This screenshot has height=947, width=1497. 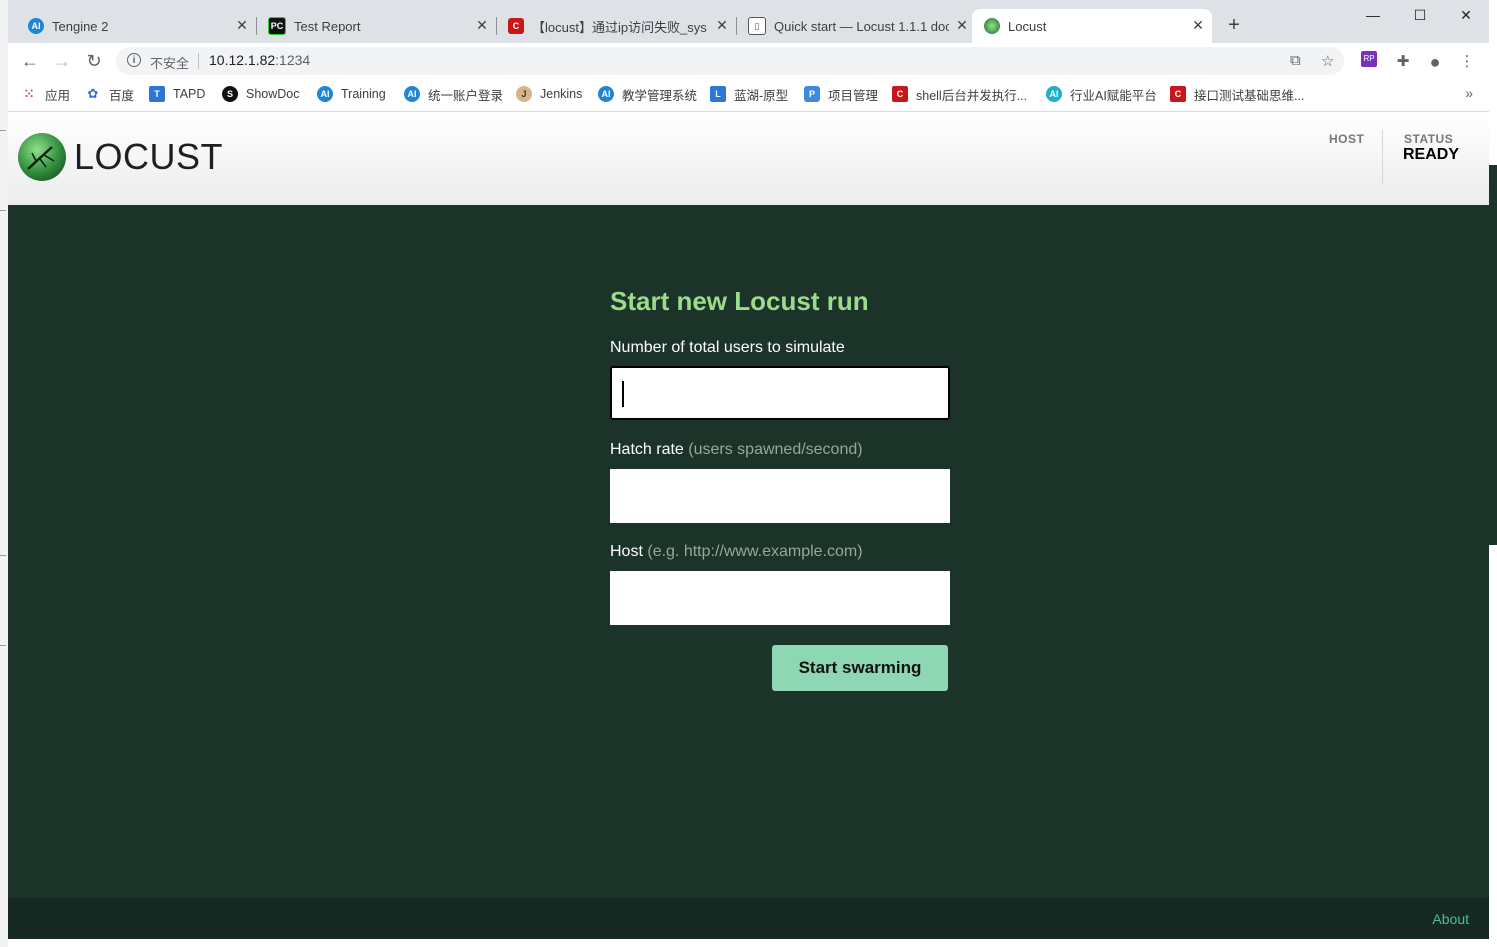 I want to click on project-icon: P, so click(x=812, y=94).